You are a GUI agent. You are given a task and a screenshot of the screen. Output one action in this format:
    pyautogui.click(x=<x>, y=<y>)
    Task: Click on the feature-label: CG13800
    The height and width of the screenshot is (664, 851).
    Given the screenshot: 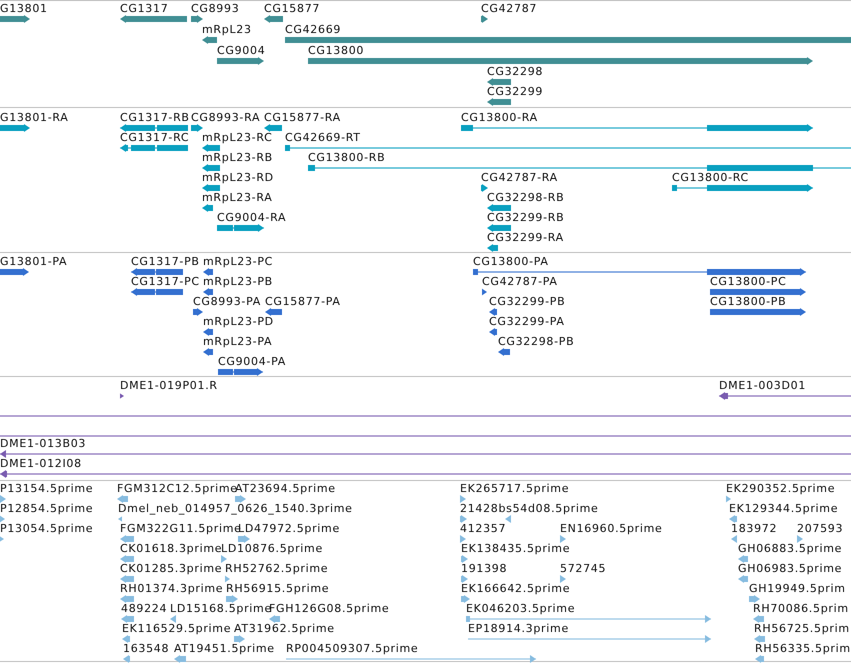 What is the action you would take?
    pyautogui.click(x=336, y=50)
    